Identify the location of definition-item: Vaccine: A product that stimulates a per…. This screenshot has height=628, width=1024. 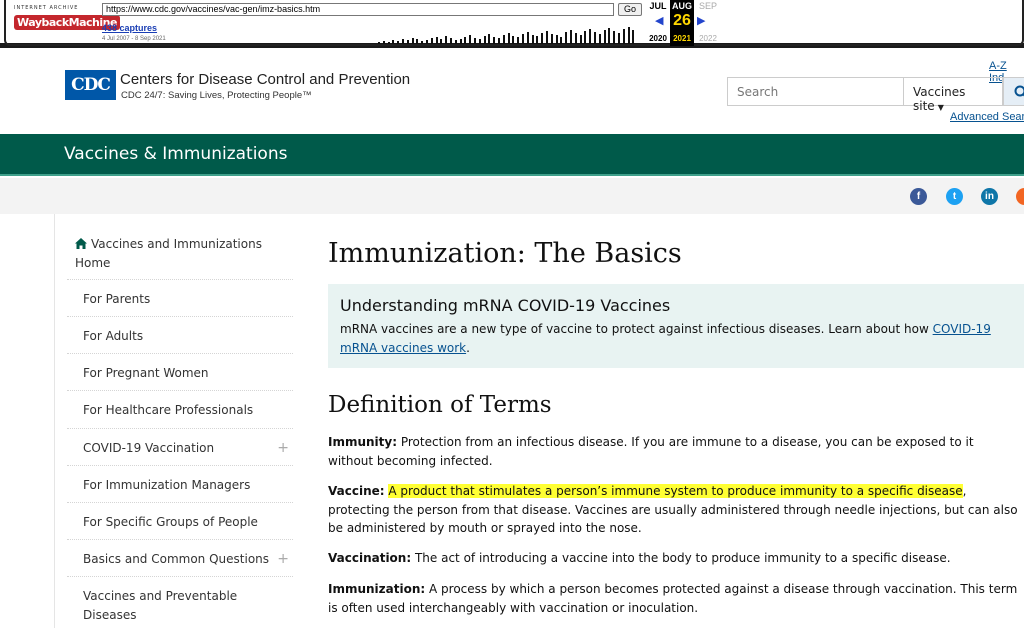
(673, 510).